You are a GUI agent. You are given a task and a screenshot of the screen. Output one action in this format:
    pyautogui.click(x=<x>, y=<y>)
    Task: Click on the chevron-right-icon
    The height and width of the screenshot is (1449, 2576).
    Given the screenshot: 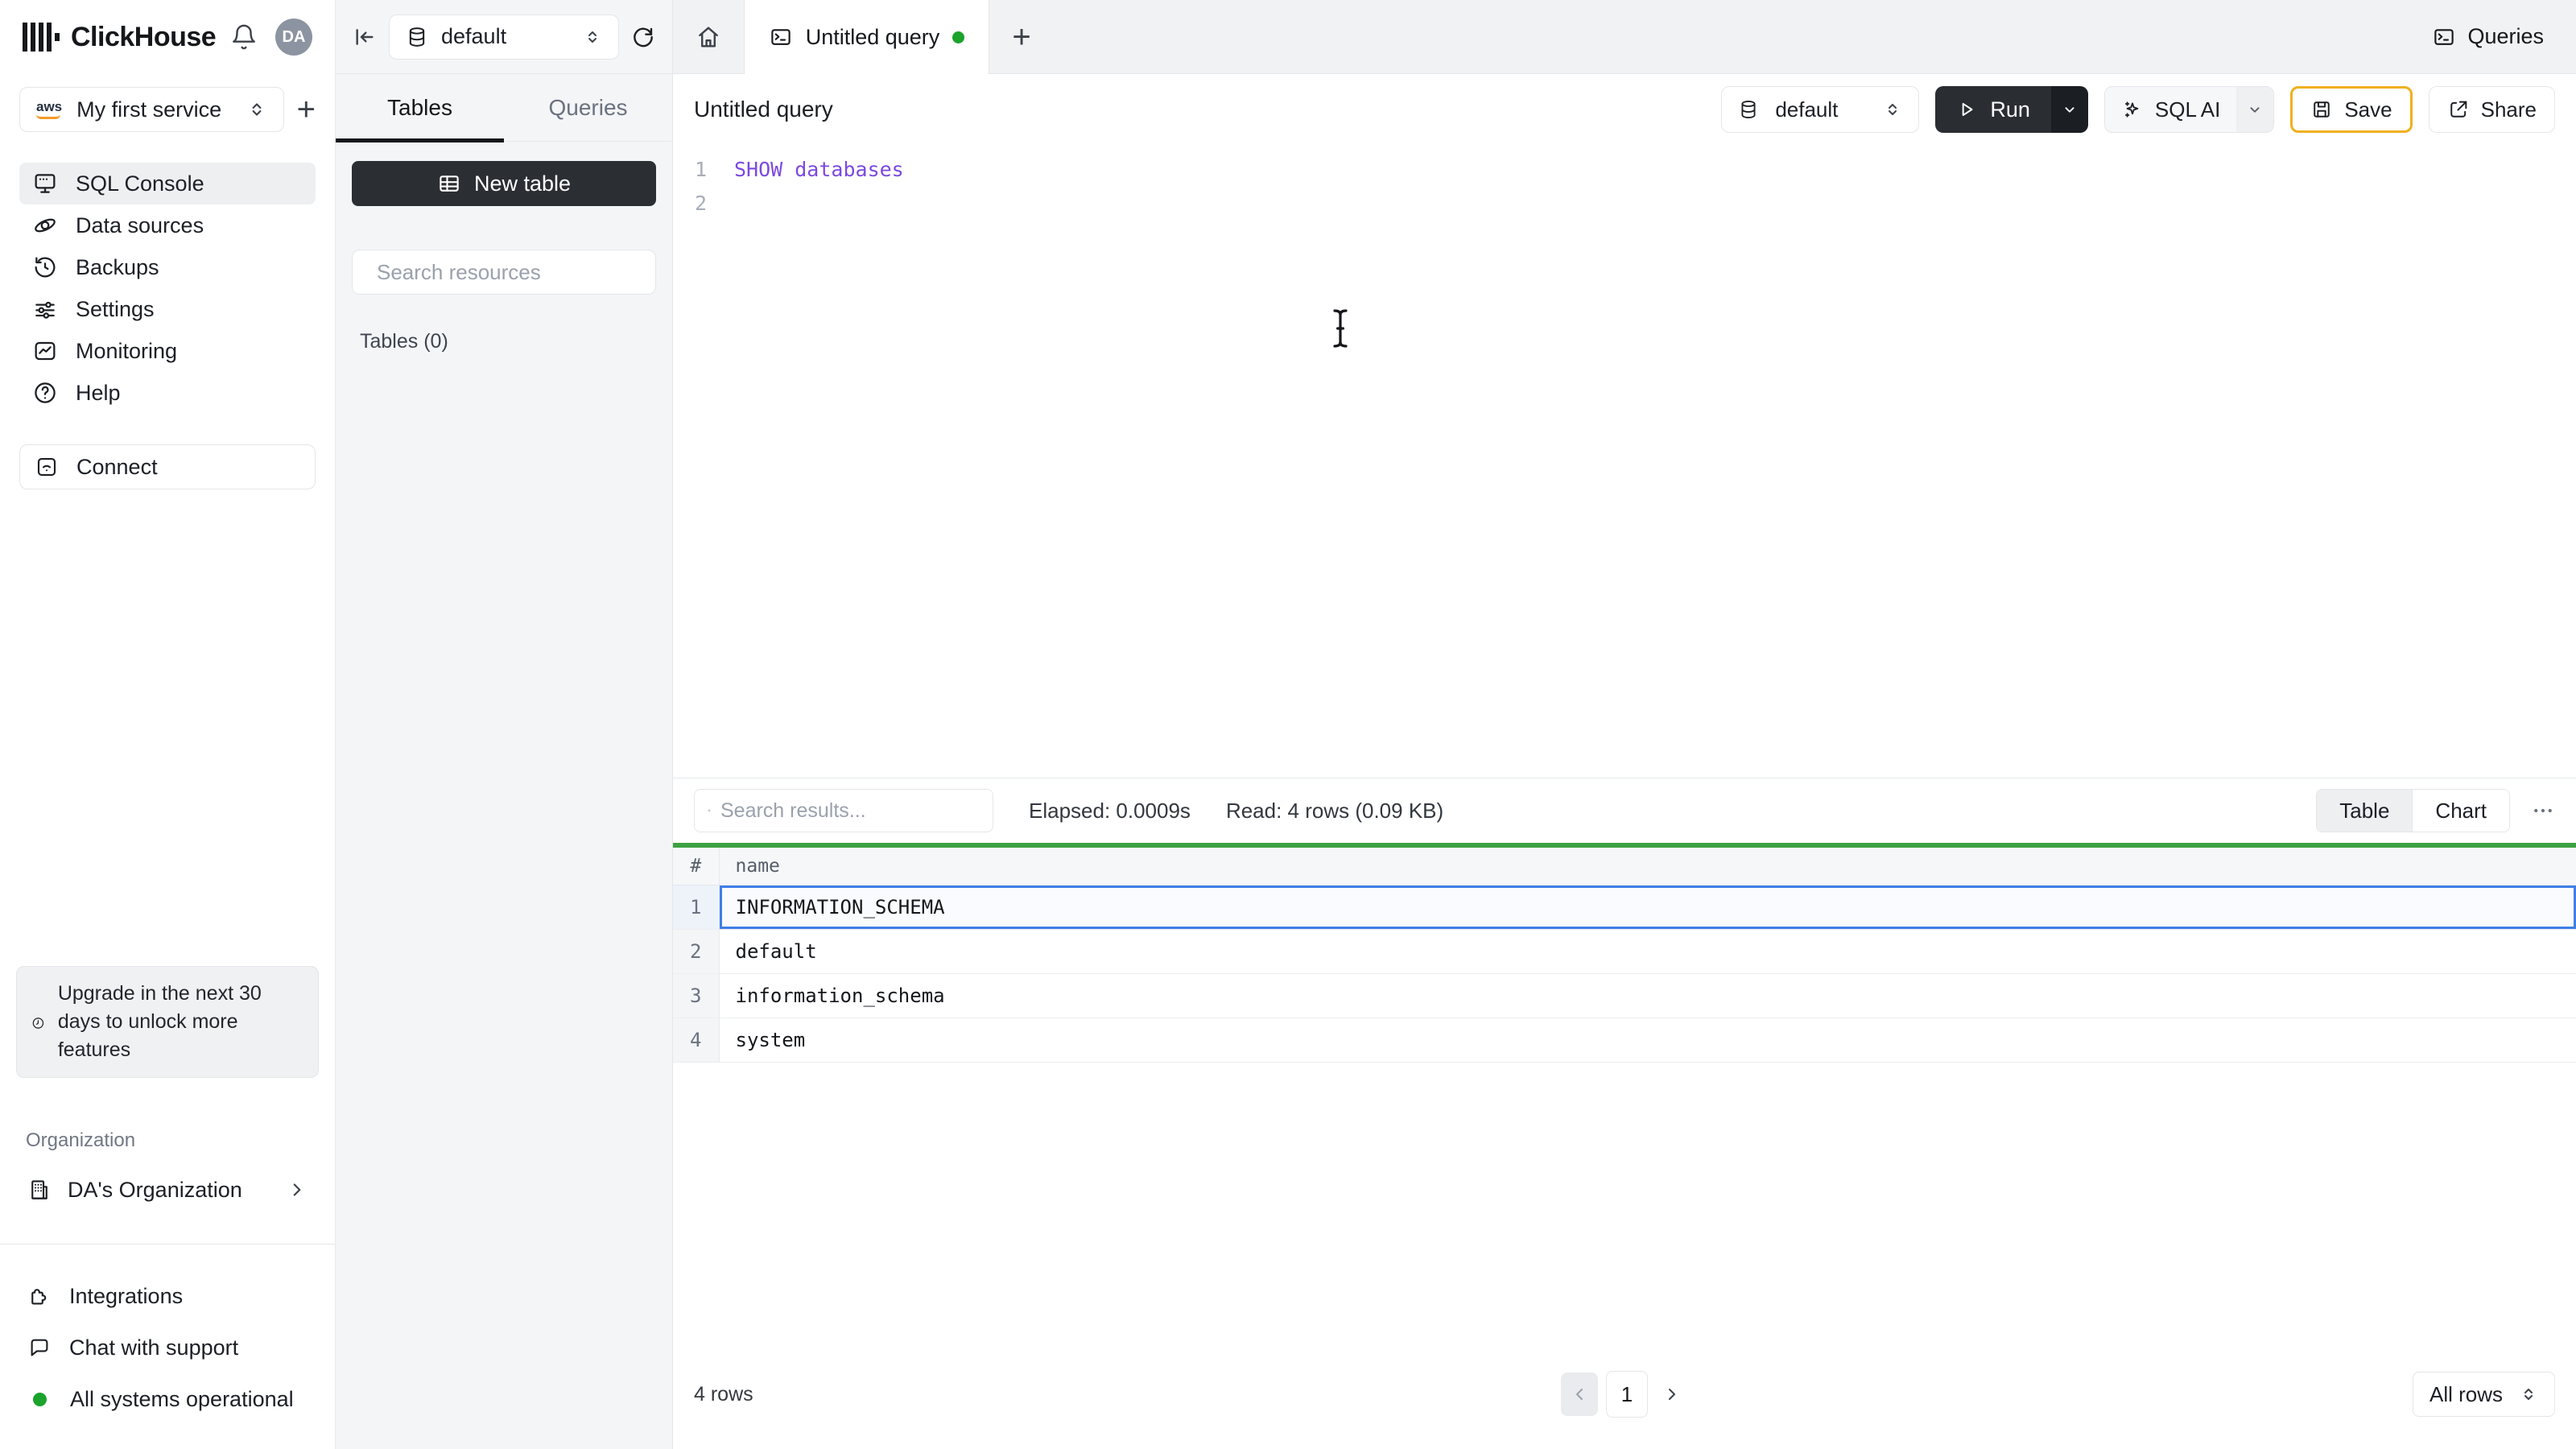 What is the action you would take?
    pyautogui.click(x=297, y=1189)
    